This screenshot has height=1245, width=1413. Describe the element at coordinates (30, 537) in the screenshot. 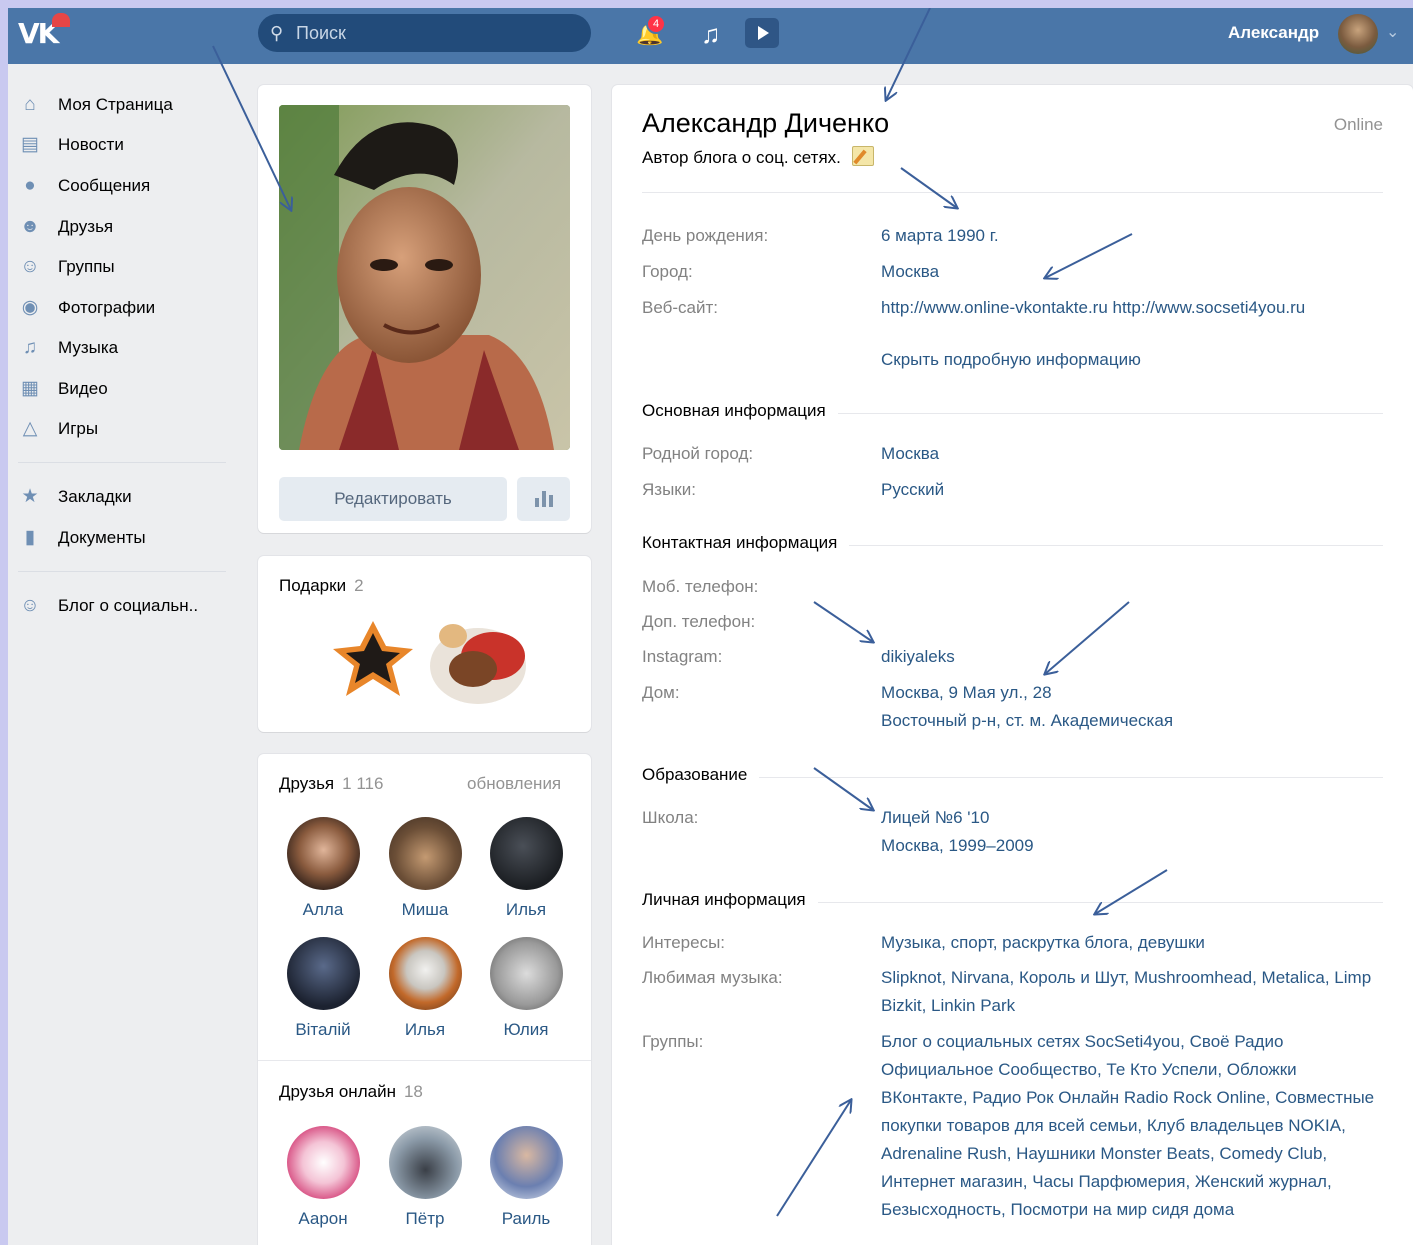

I see `document-icon: ▮` at that location.